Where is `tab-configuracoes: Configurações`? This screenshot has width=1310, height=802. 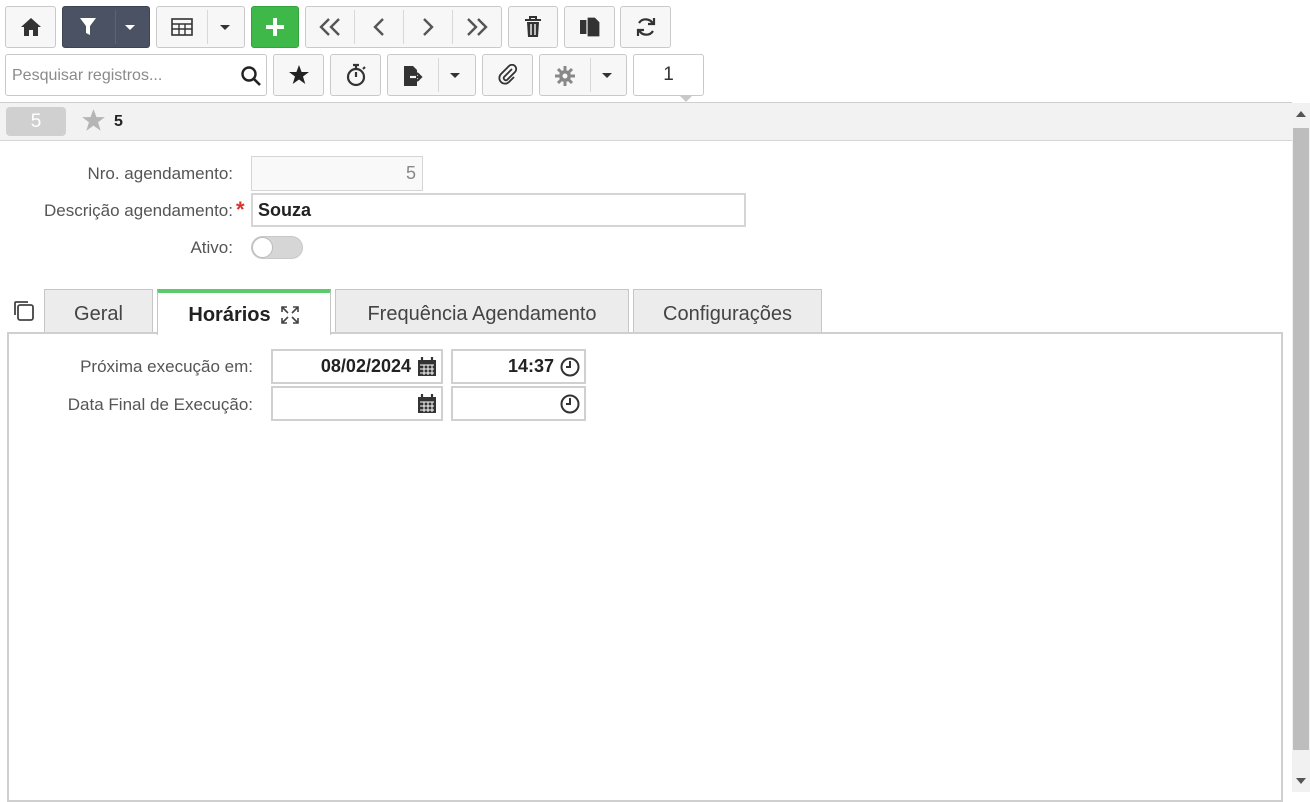 tab-configuracoes: Configurações is located at coordinates (727, 311).